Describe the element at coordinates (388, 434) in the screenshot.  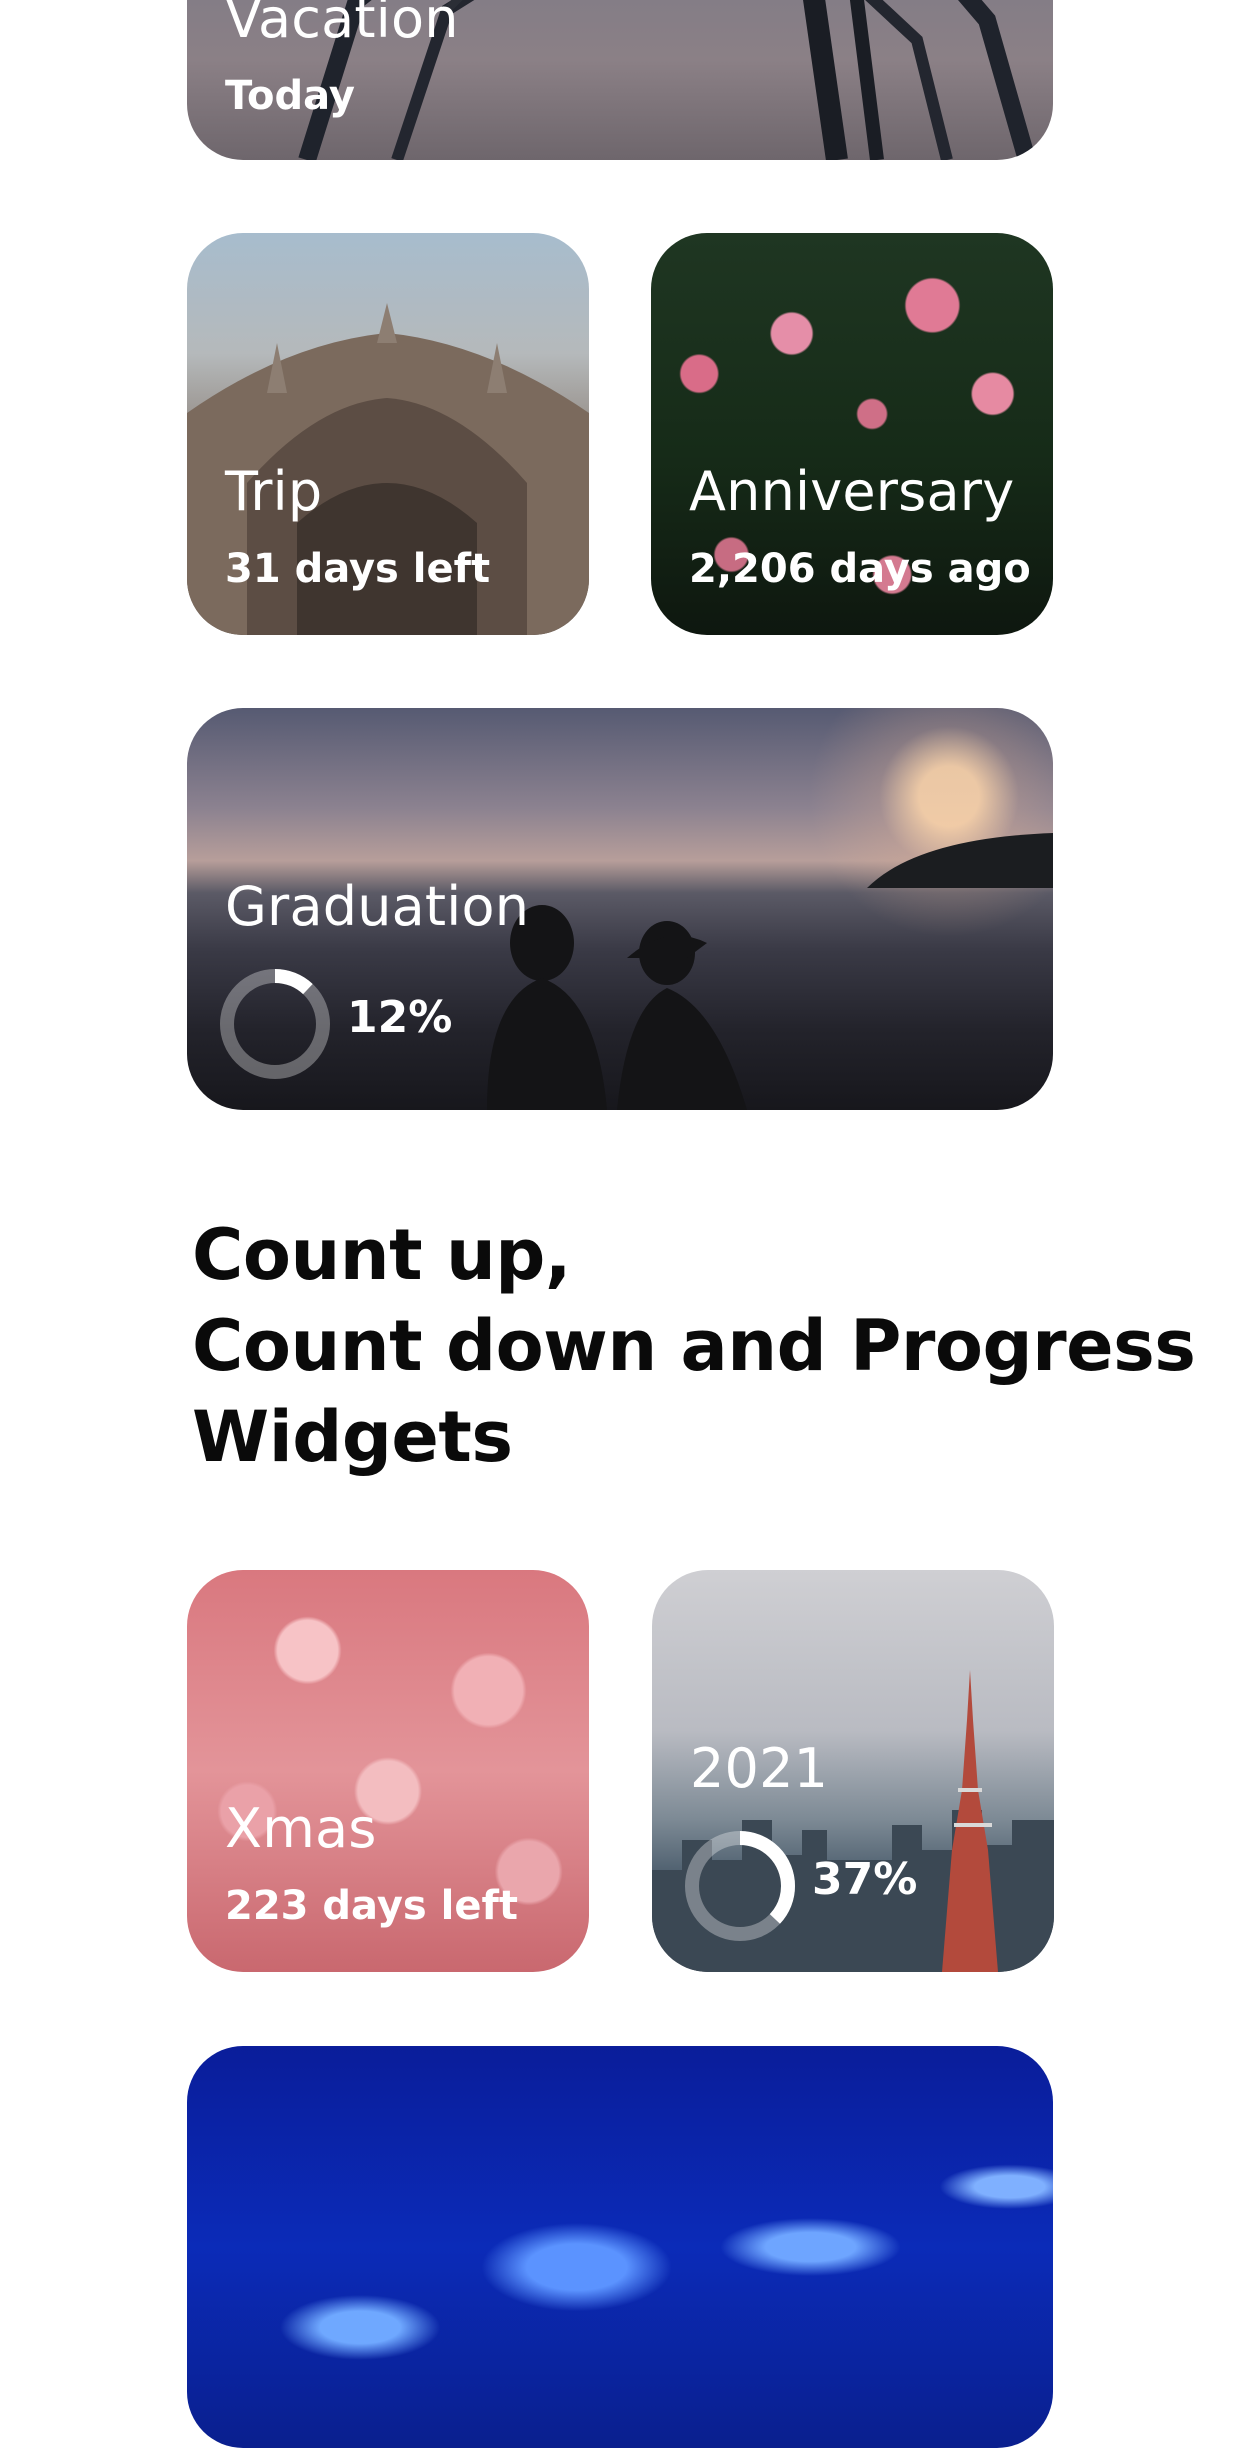
I see `widget-card-trip: Trip 31 days left` at that location.